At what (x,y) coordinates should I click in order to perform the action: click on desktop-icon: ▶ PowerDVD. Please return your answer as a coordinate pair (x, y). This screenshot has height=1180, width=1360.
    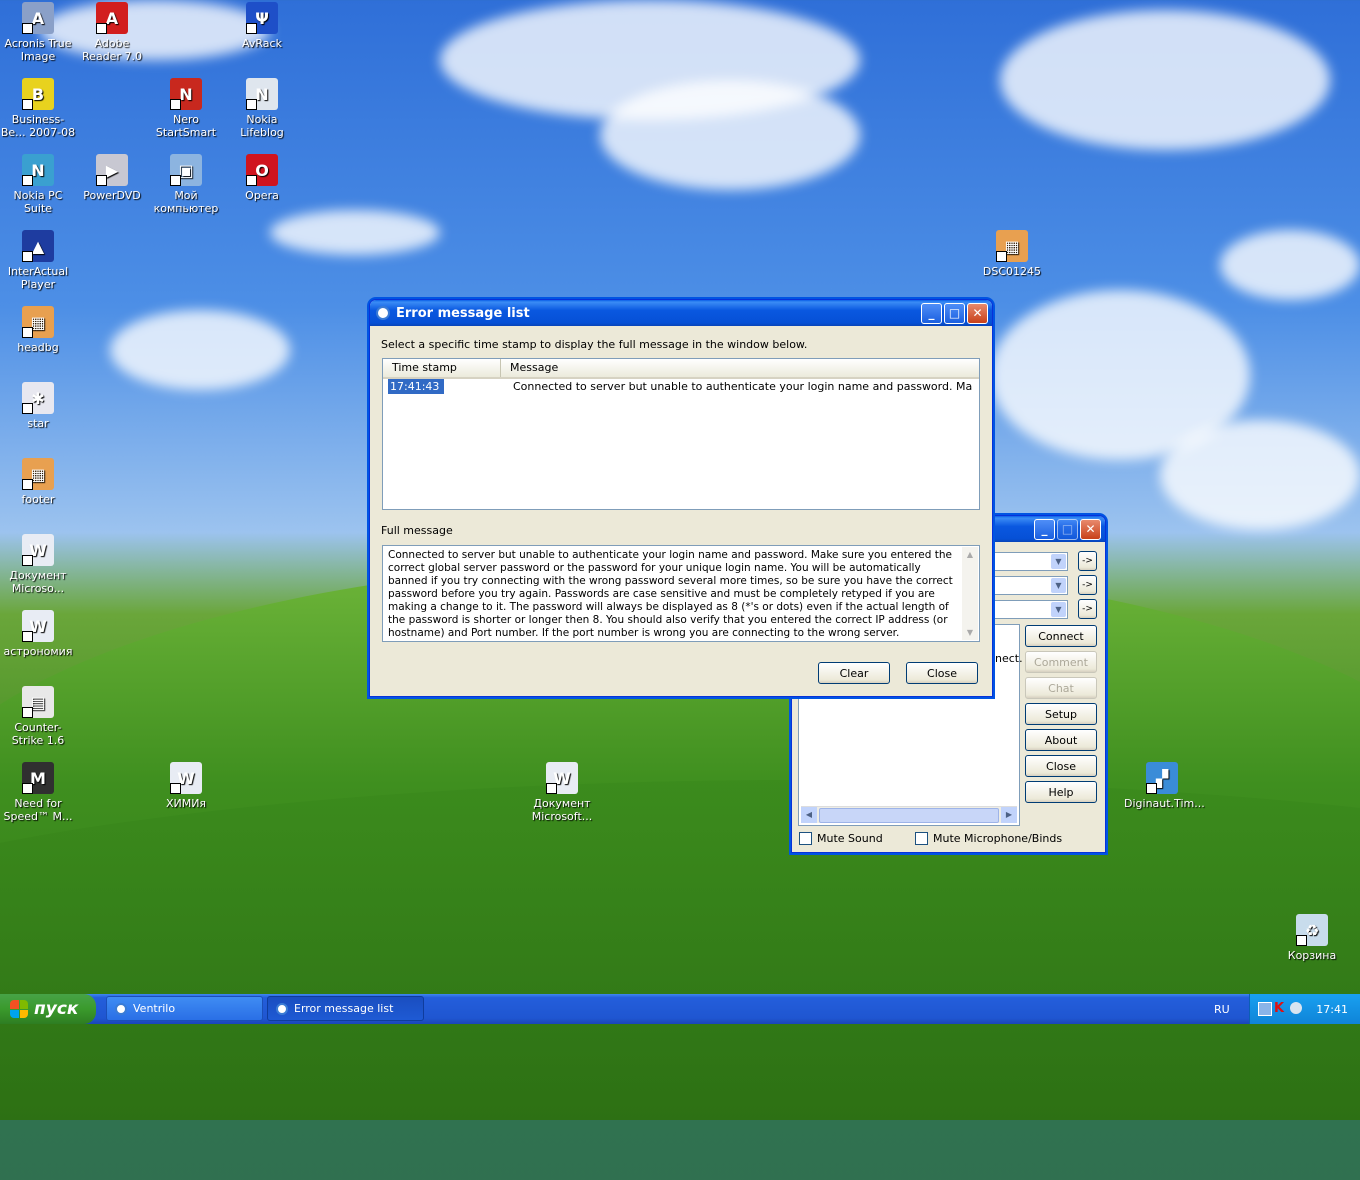
    Looking at the image, I should click on (112, 178).